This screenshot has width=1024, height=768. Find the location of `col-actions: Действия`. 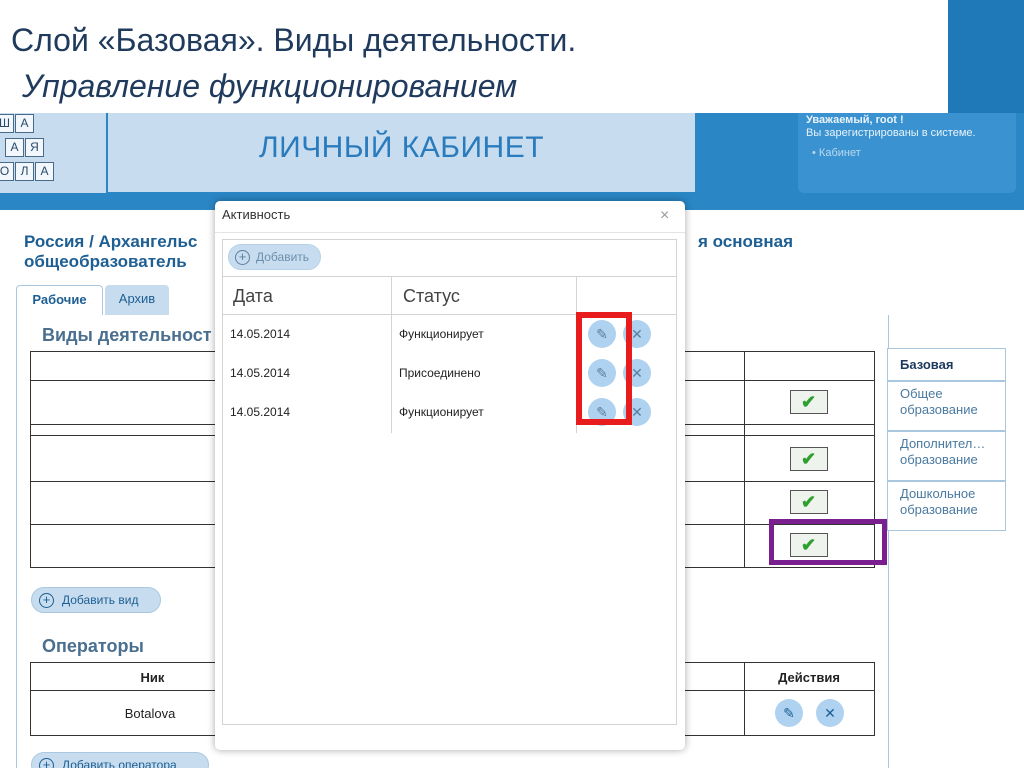

col-actions: Действия is located at coordinates (809, 677).